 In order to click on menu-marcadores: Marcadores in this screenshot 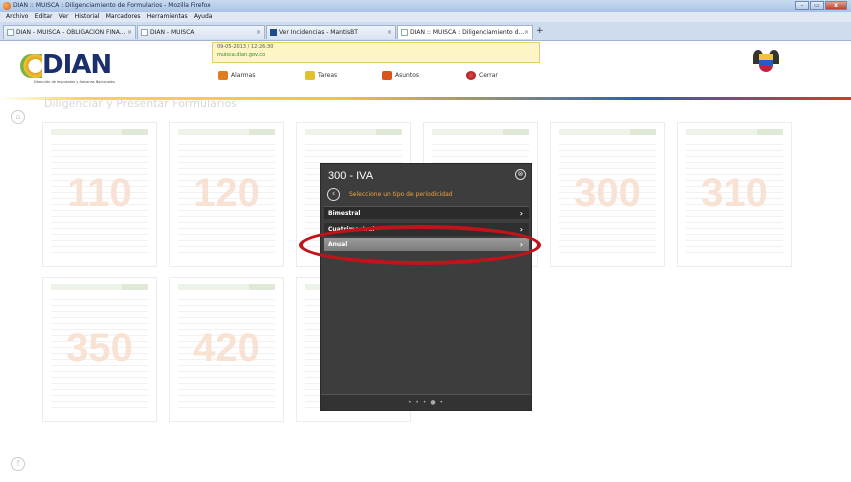, I will do `click(123, 17)`.